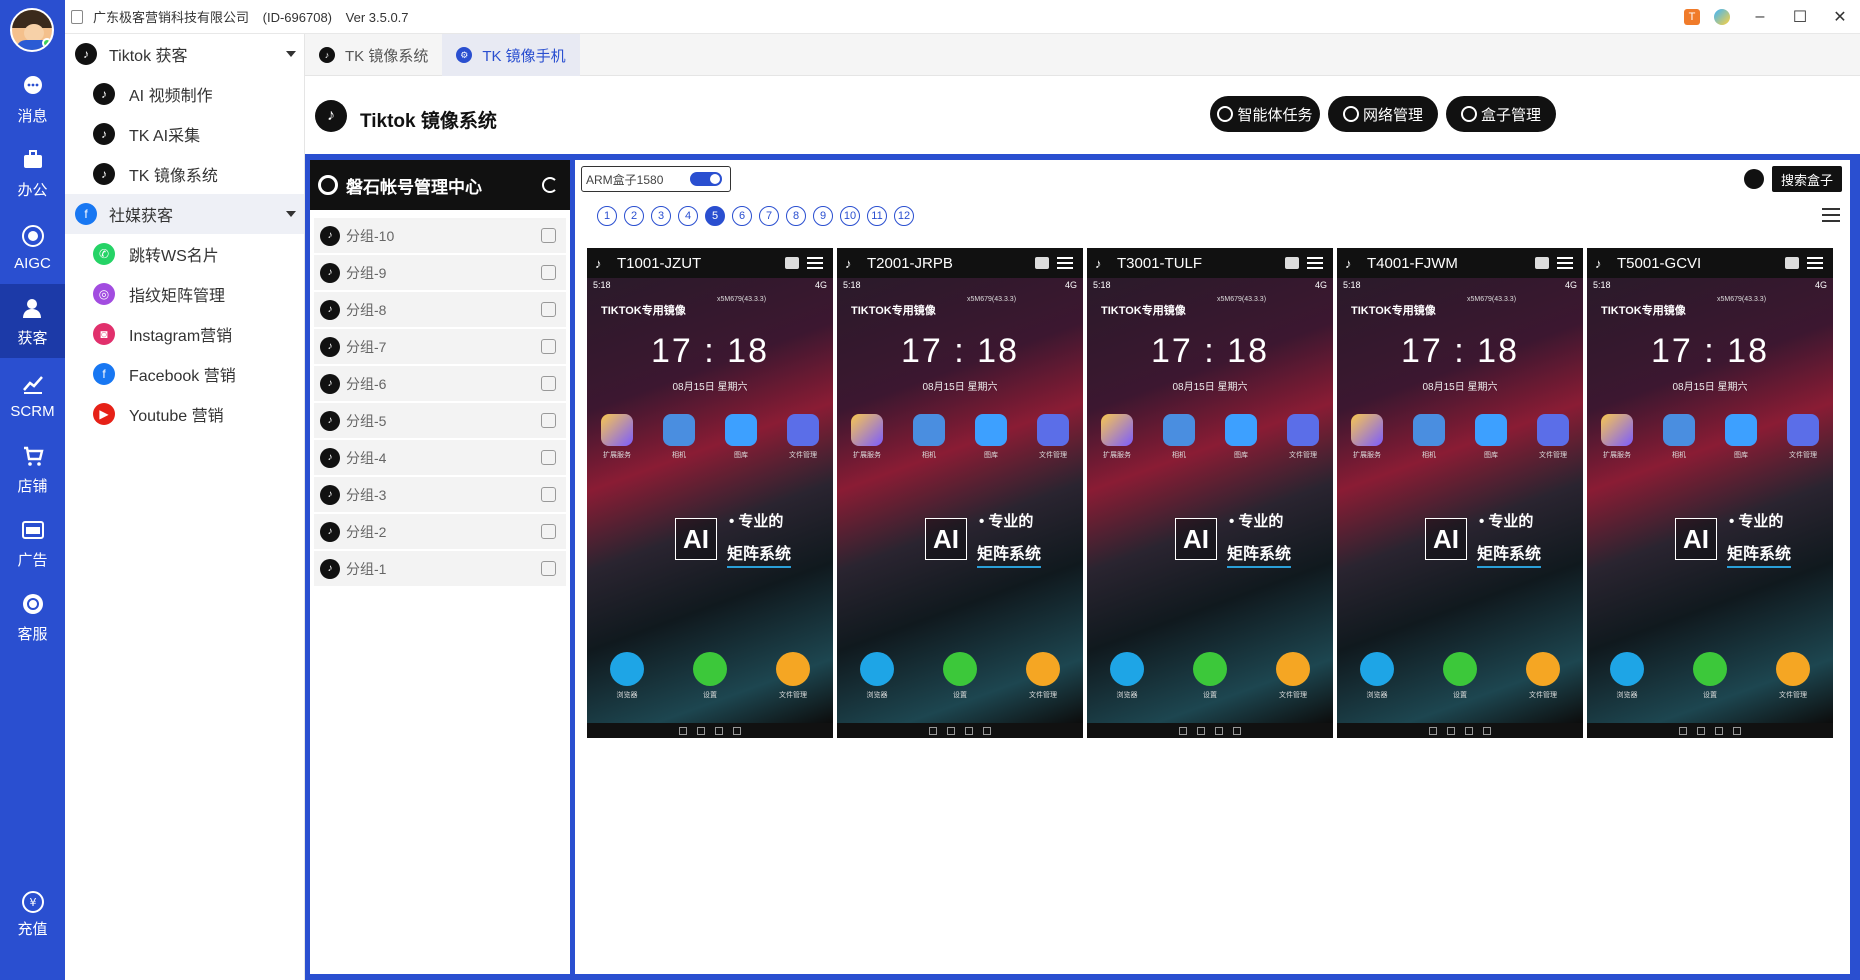  Describe the element at coordinates (1754, 179) in the screenshot. I see `reload-icon` at that location.